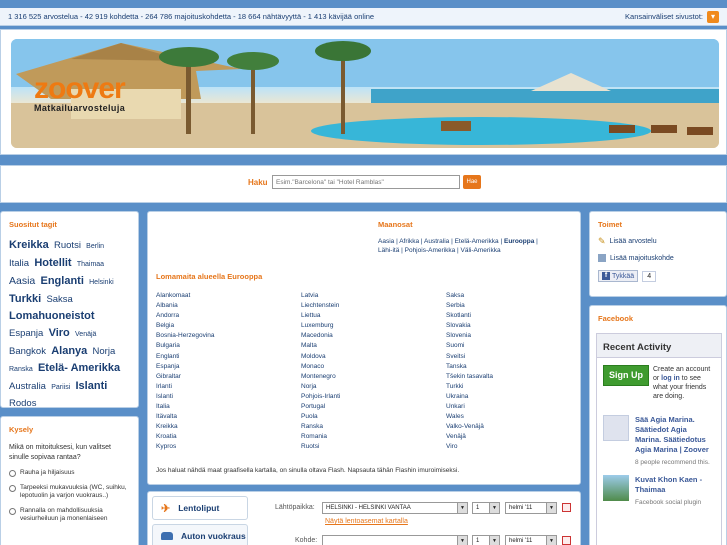  I want to click on country-link: Valko-Venäjä, so click(511, 427).